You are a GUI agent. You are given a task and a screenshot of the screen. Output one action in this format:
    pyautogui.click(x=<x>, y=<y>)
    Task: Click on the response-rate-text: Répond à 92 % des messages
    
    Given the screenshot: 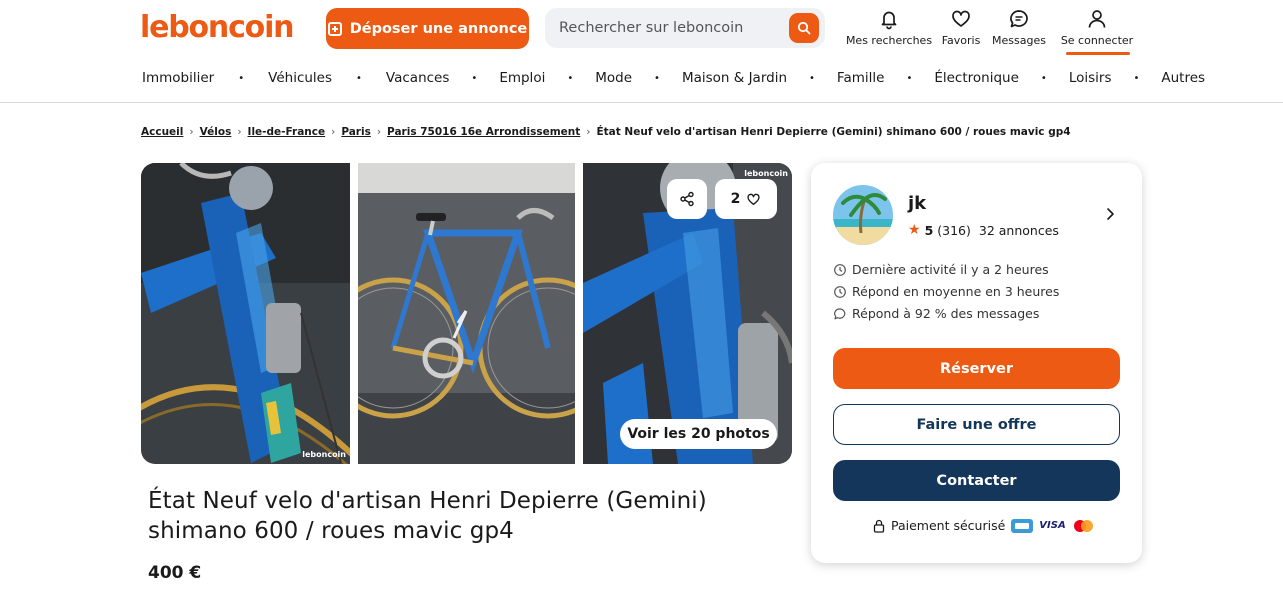 What is the action you would take?
    pyautogui.click(x=946, y=313)
    